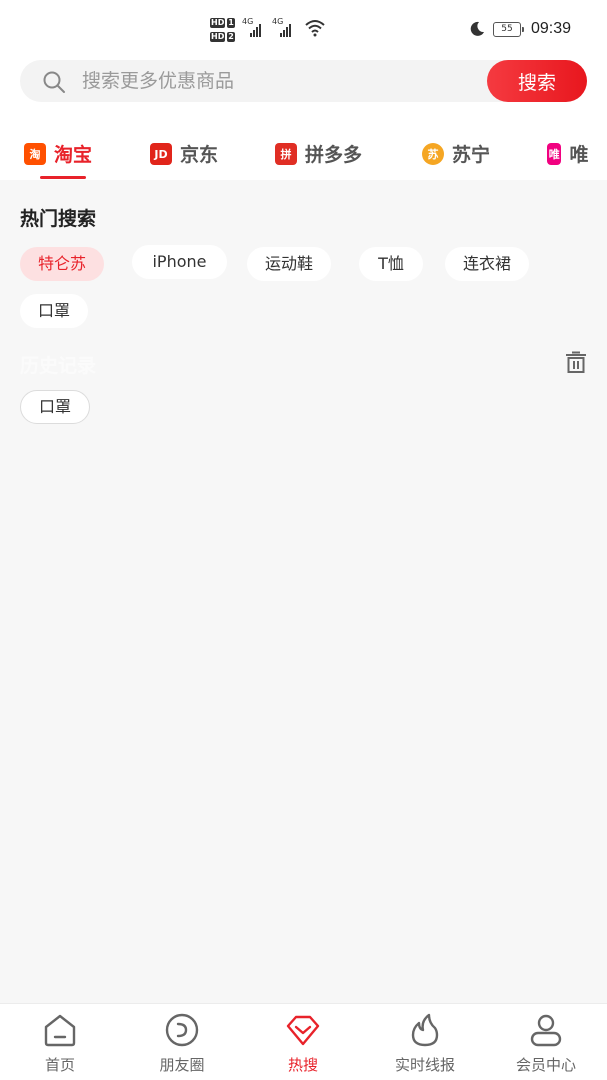 The width and height of the screenshot is (607, 1080). What do you see at coordinates (334, 155) in the screenshot?
I see `tab-label: 拼多多` at bounding box center [334, 155].